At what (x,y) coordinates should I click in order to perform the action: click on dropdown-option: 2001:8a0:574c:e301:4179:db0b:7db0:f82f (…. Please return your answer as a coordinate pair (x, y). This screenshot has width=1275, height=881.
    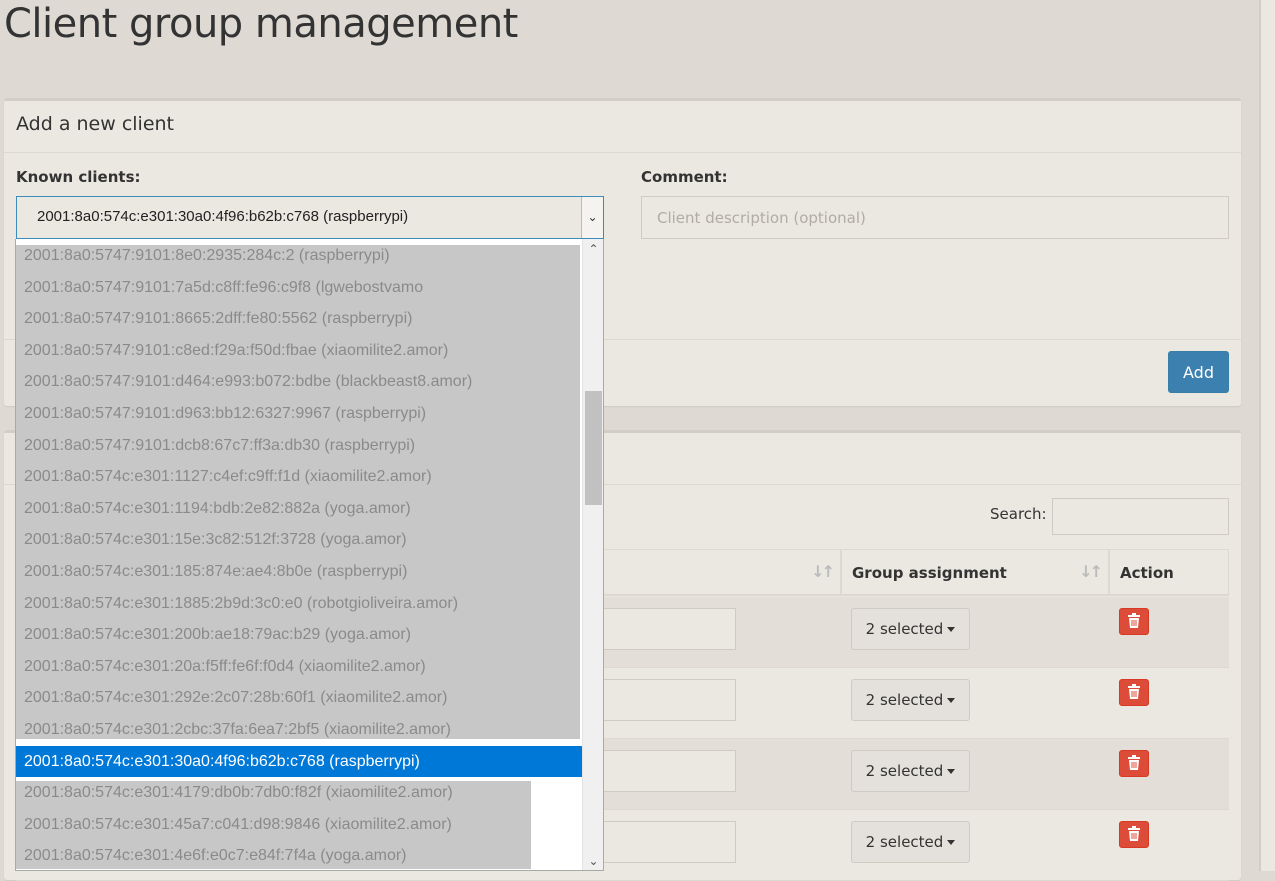
    Looking at the image, I should click on (299, 792).